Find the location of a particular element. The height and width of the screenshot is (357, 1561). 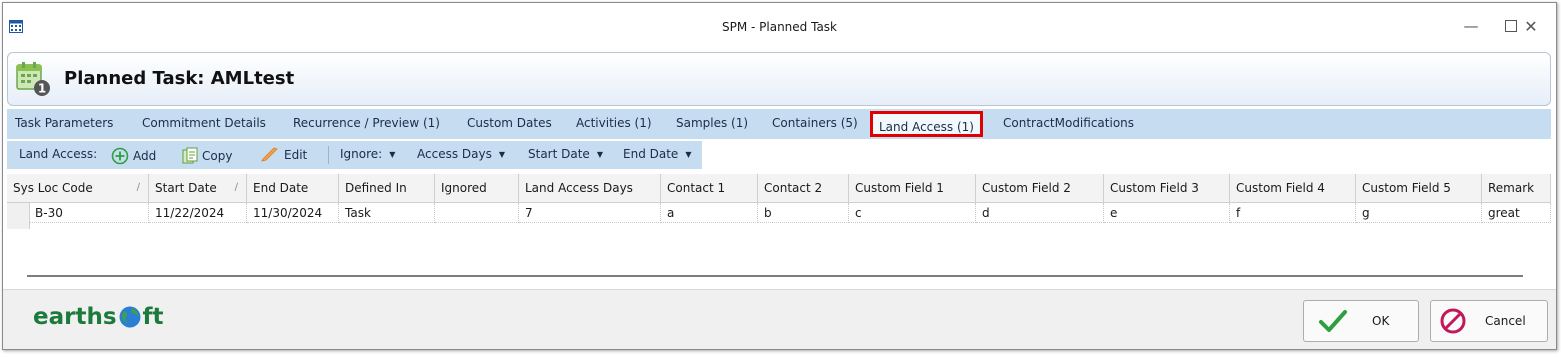

minimize-button: — is located at coordinates (1471, 26).